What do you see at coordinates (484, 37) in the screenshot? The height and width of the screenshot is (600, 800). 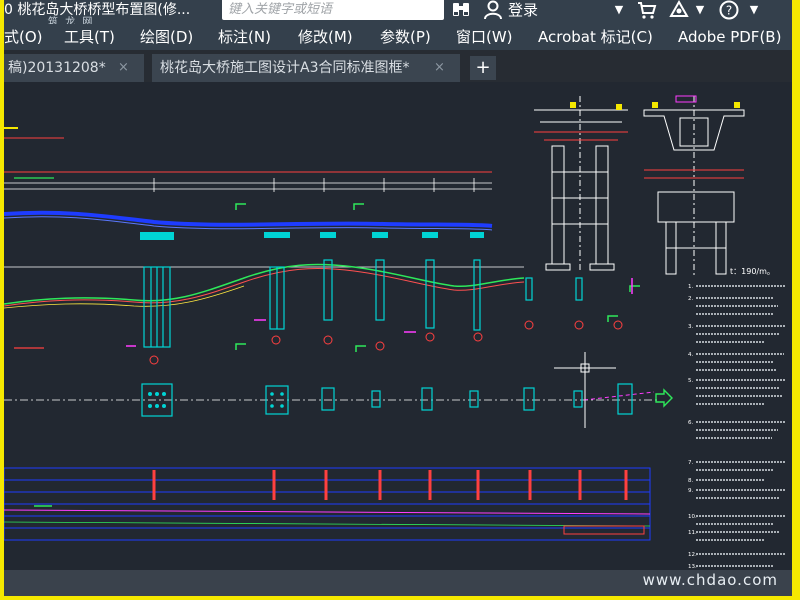 I see `menu-window: 窗口(W)` at bounding box center [484, 37].